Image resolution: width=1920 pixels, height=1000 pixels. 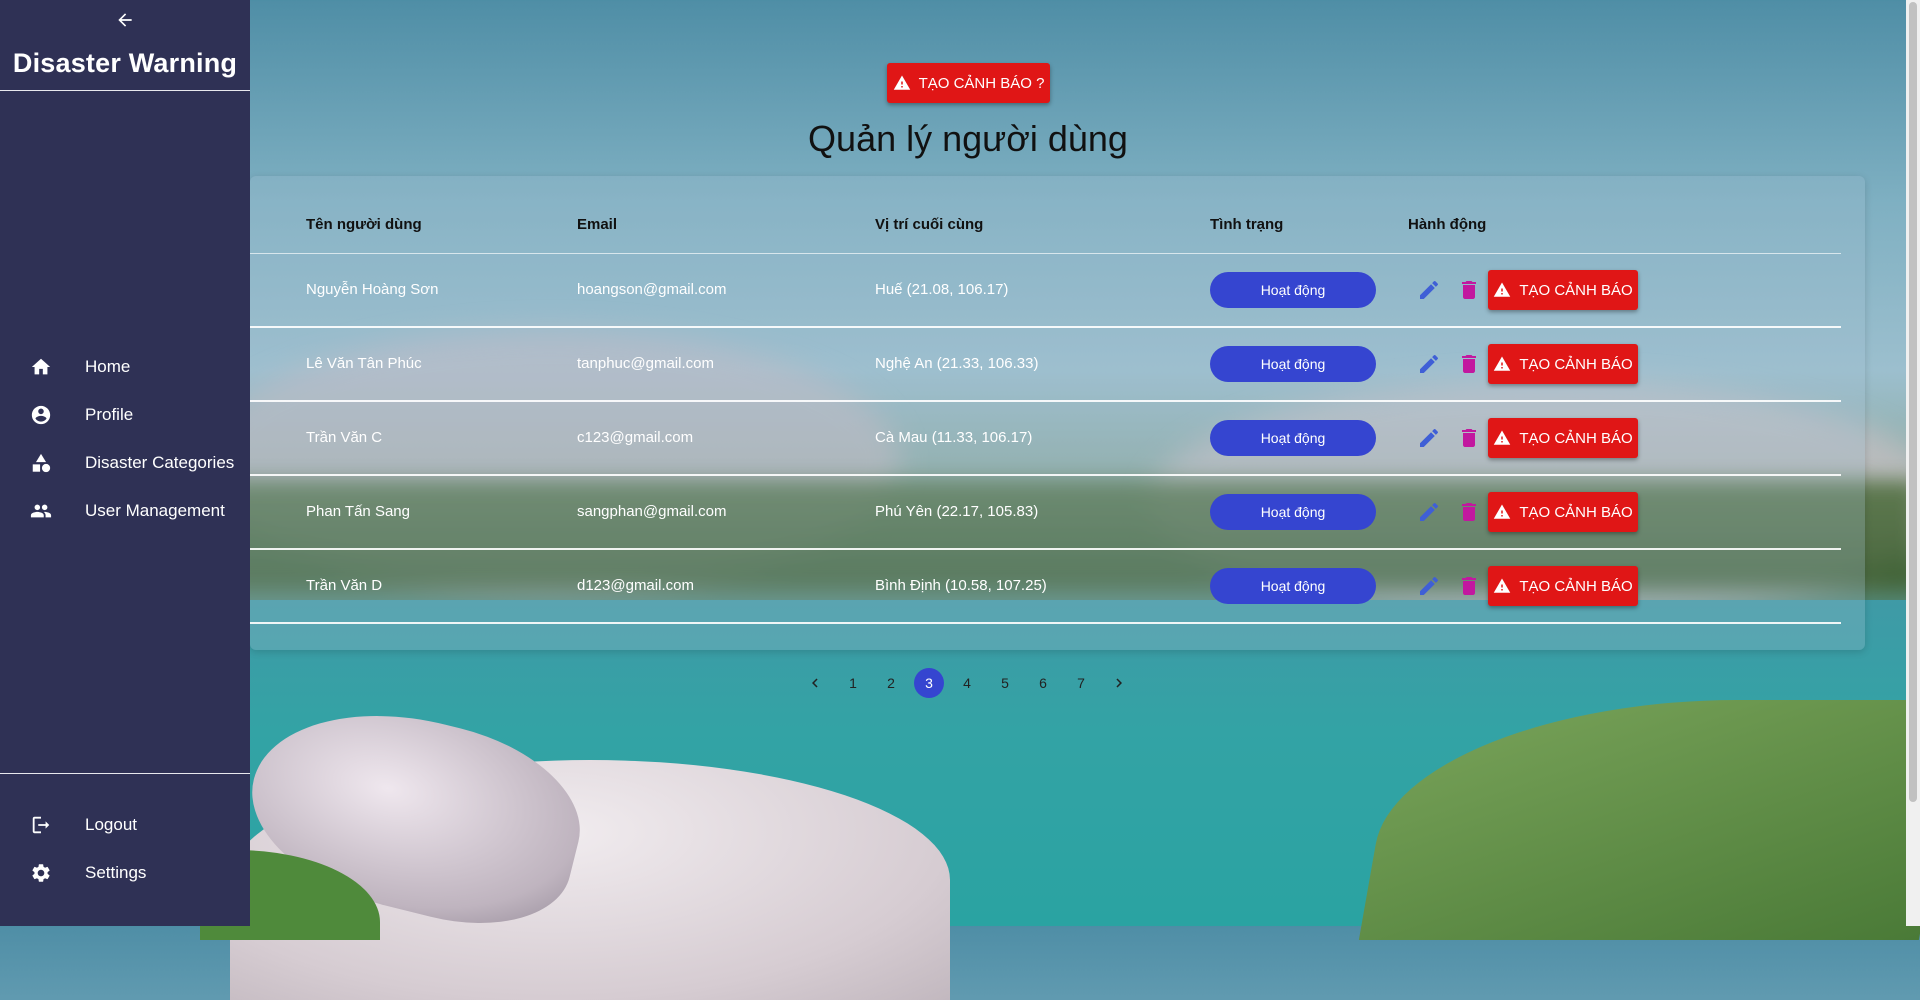 I want to click on page-button: 5, so click(x=1005, y=683).